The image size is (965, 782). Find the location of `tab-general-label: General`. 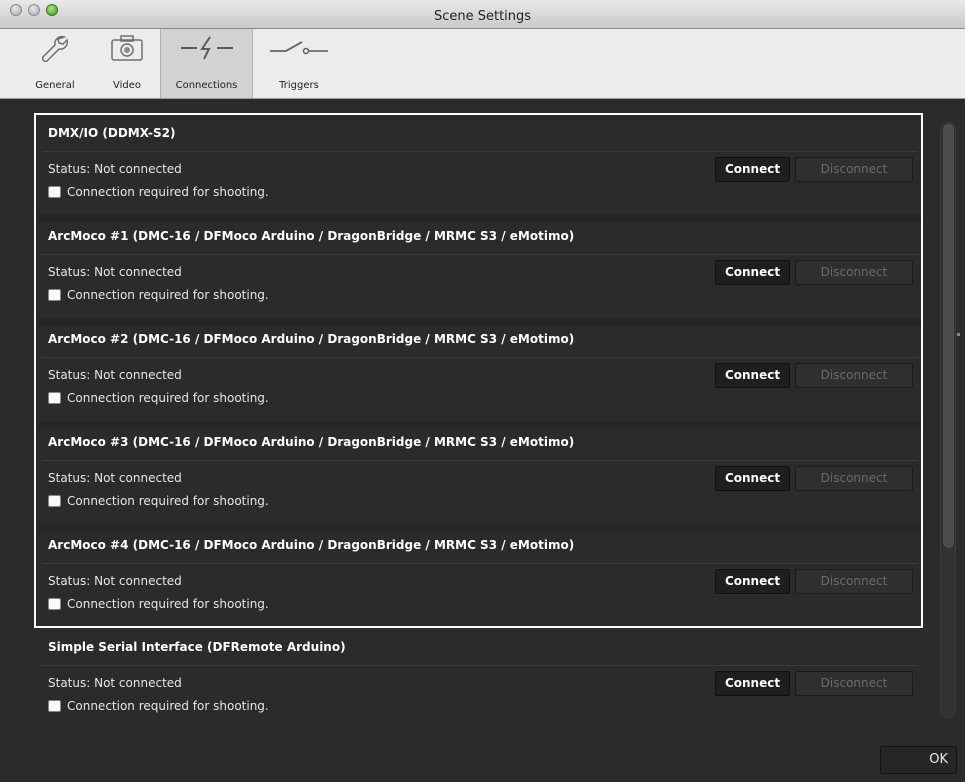

tab-general-label: General is located at coordinates (55, 85).